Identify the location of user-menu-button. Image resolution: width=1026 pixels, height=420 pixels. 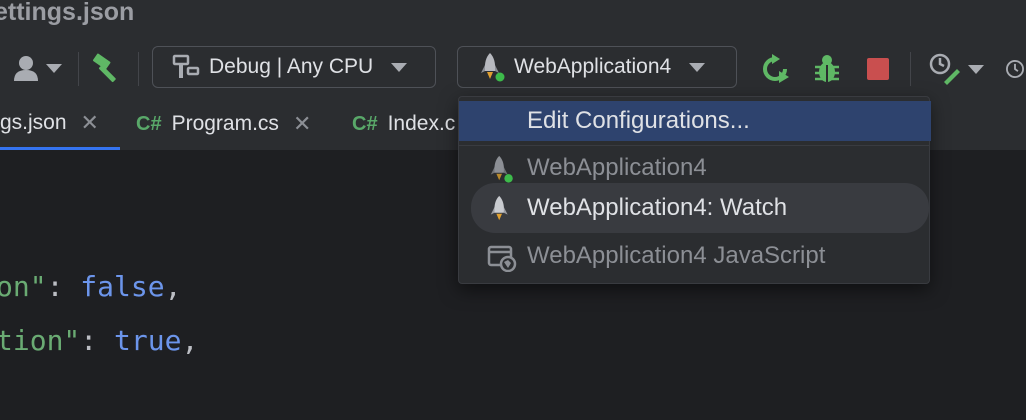
(37, 68).